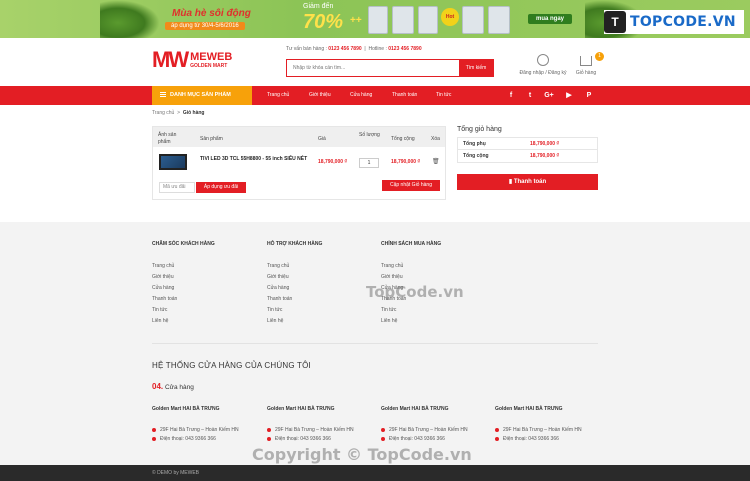 The width and height of the screenshot is (750, 481). Describe the element at coordinates (173, 162) in the screenshot. I see `product-thumbnail` at that location.